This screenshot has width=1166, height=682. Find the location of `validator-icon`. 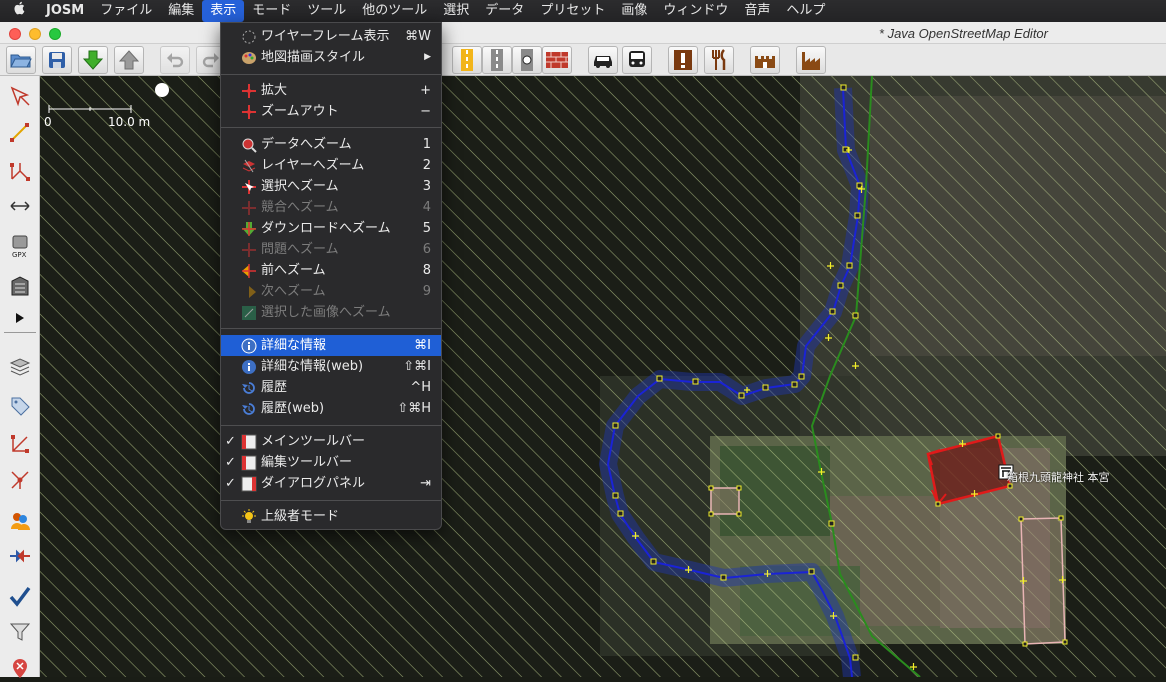

validator-icon is located at coordinates (20, 480).